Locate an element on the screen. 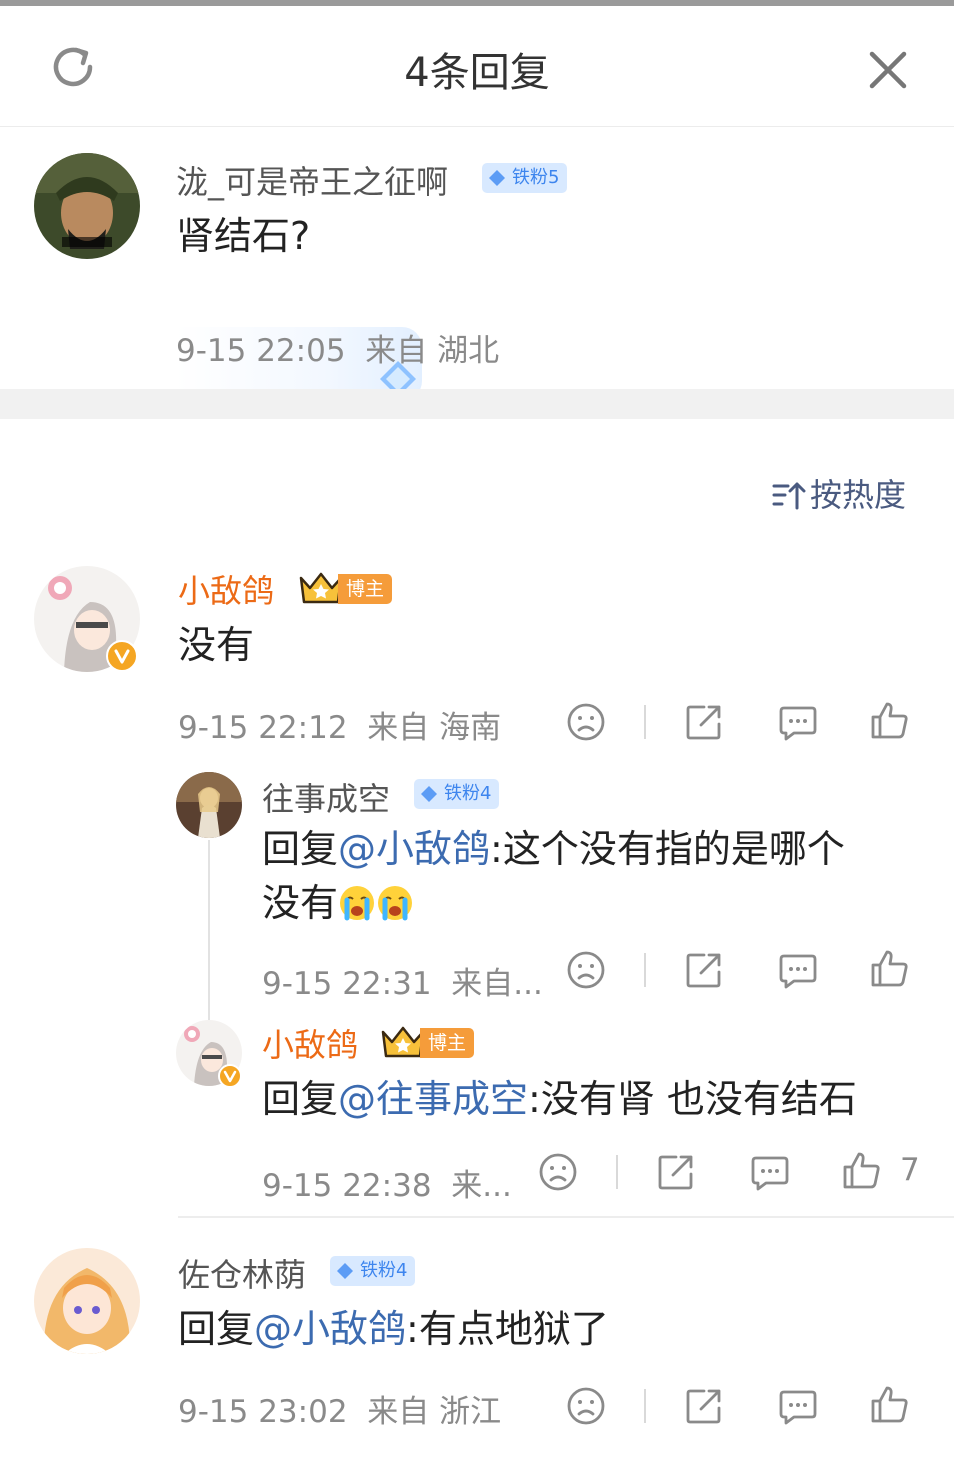 This screenshot has height=1470, width=954. comment-divider is located at coordinates (566, 1217).